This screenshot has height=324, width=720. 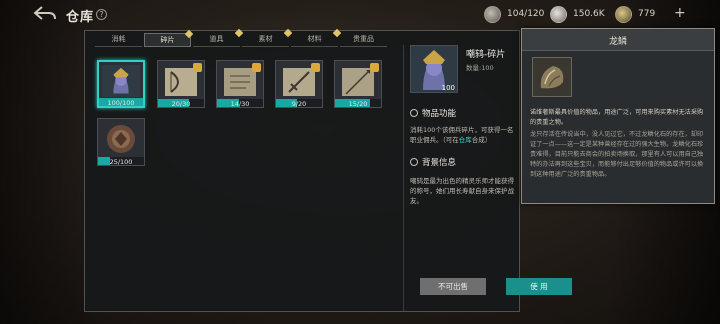 I want to click on currency-dragon-scale: 779, so click(x=635, y=14).